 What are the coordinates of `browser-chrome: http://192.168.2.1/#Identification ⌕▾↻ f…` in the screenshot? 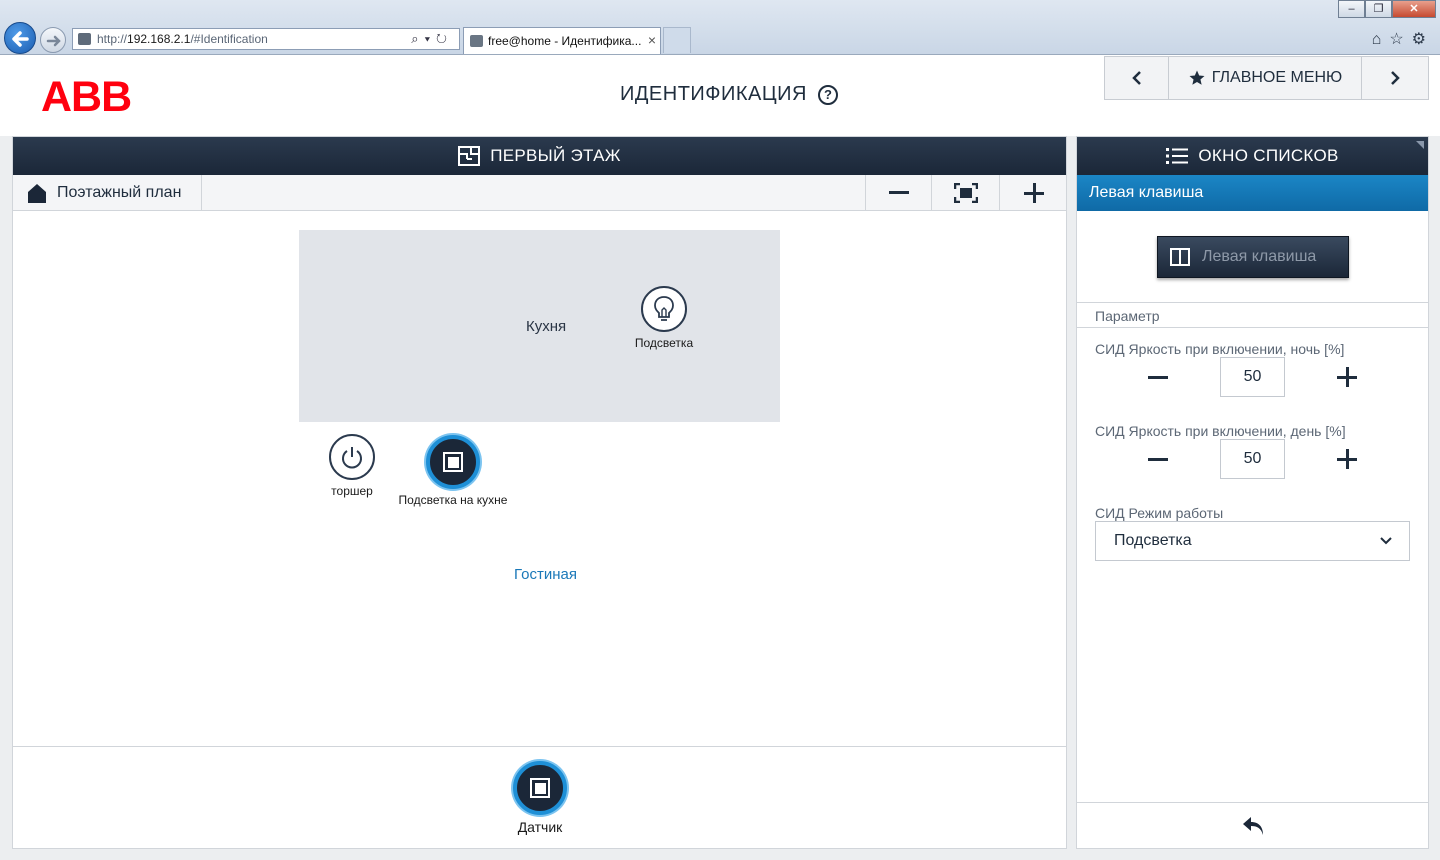 It's located at (720, 27).